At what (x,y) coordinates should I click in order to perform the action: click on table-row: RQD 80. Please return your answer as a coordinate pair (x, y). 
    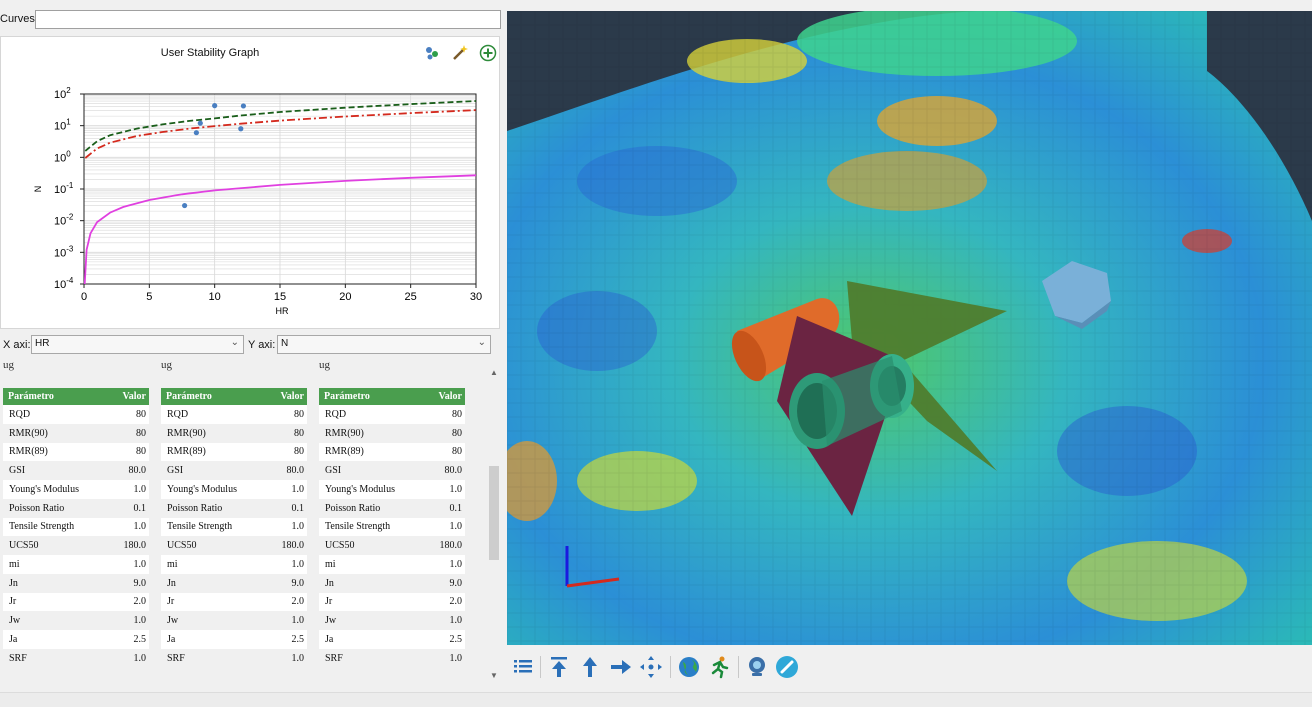
    Looking at the image, I should click on (234, 414).